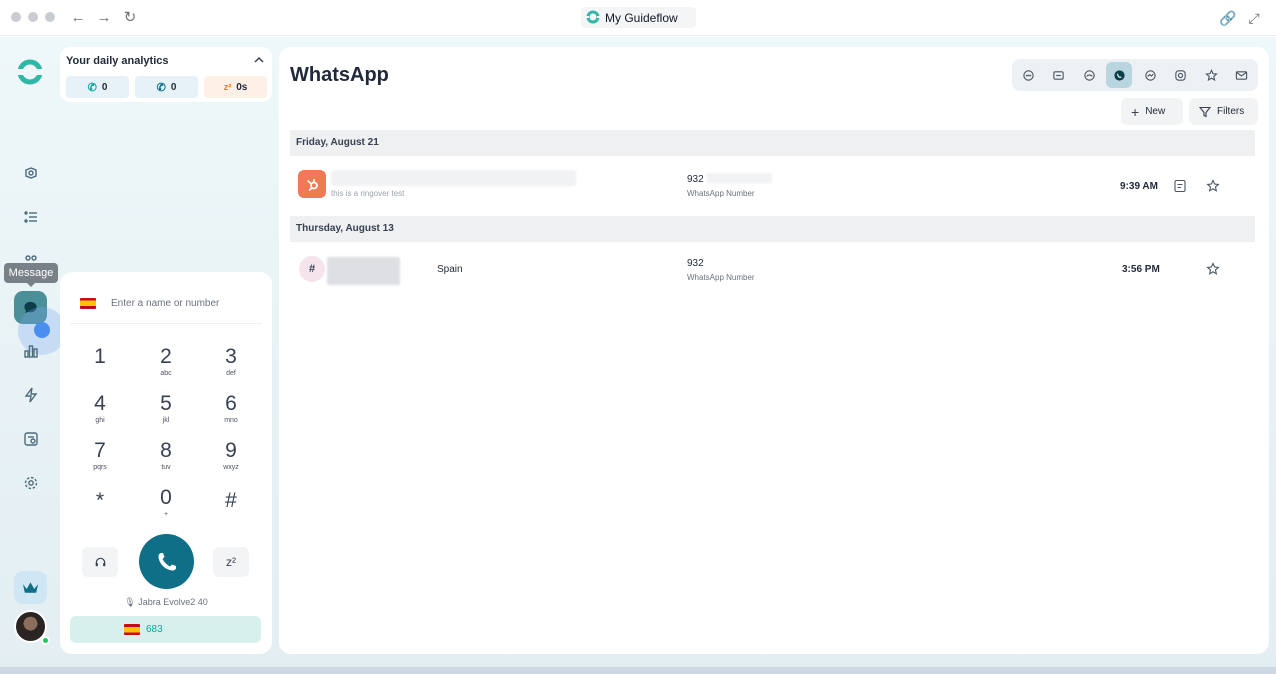 The height and width of the screenshot is (674, 1276). Describe the element at coordinates (227, 87) in the screenshot. I see `snooze-icon: z²` at that location.